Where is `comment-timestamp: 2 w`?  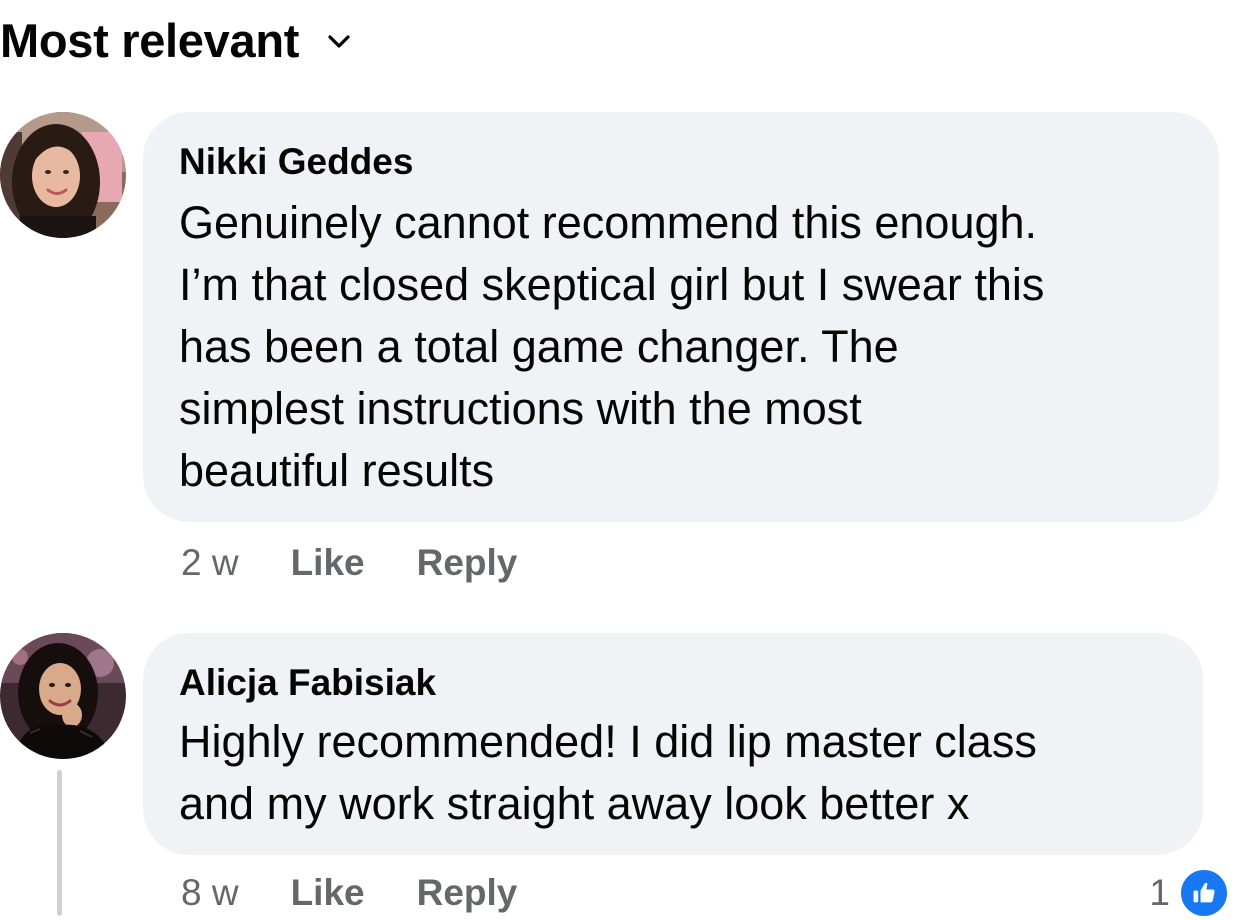
comment-timestamp: 2 w is located at coordinates (210, 563).